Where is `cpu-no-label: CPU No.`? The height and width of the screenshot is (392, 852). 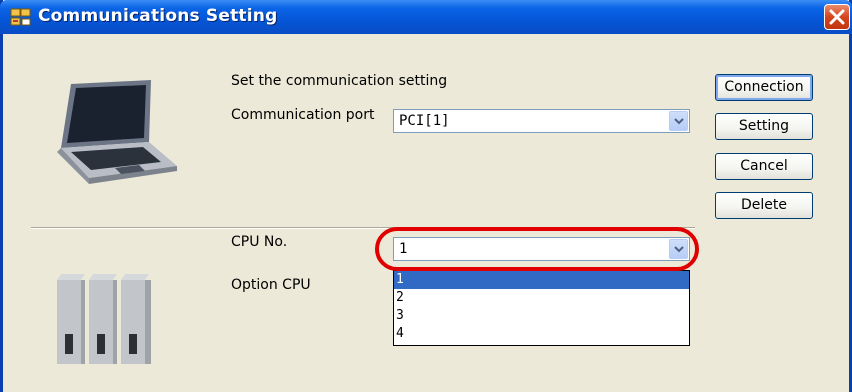
cpu-no-label: CPU No. is located at coordinates (259, 242).